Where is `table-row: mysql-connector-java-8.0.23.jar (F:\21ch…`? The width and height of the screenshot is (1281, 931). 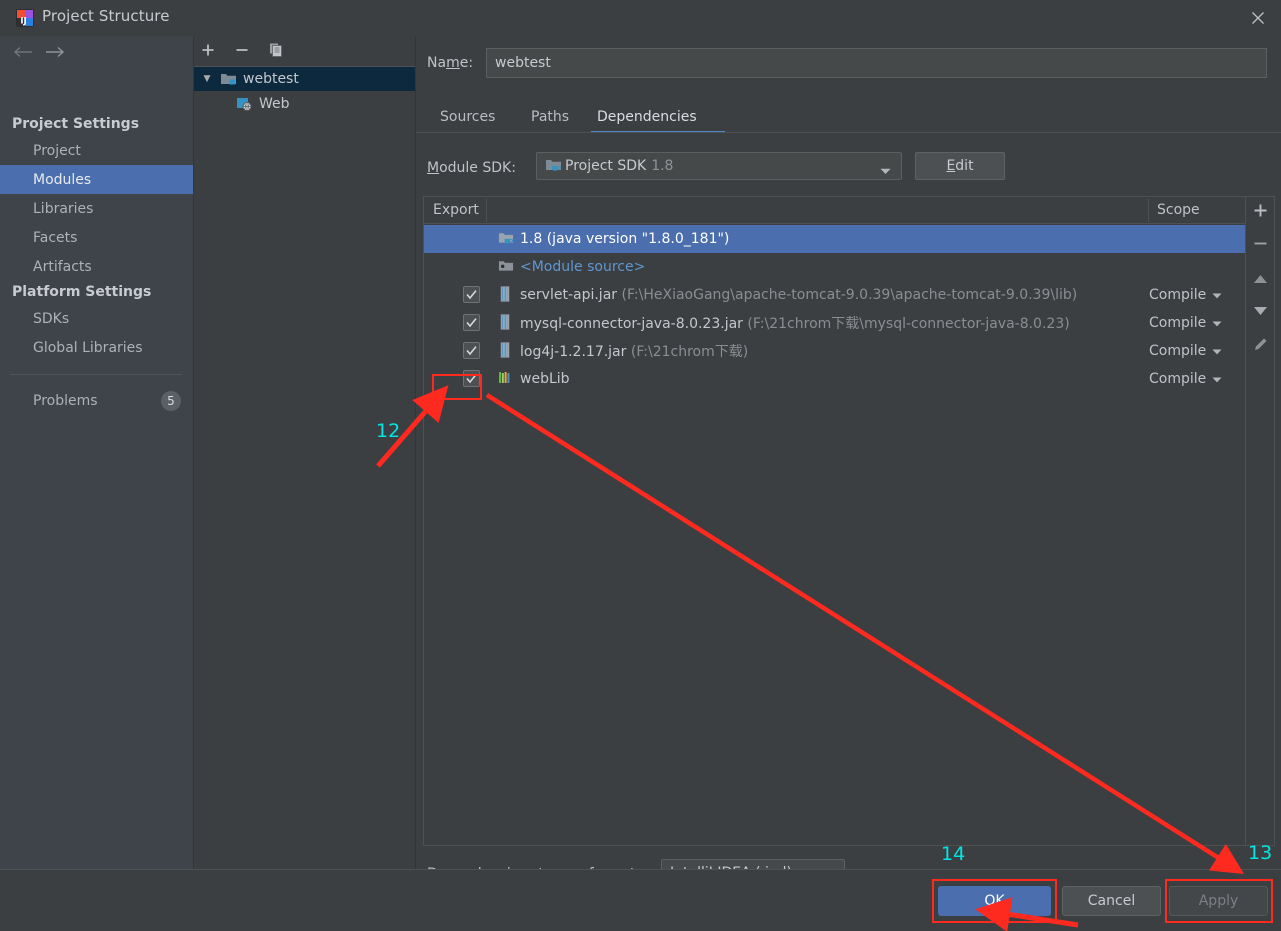 table-row: mysql-connector-java-8.0.23.jar (F:\21ch… is located at coordinates (835, 323).